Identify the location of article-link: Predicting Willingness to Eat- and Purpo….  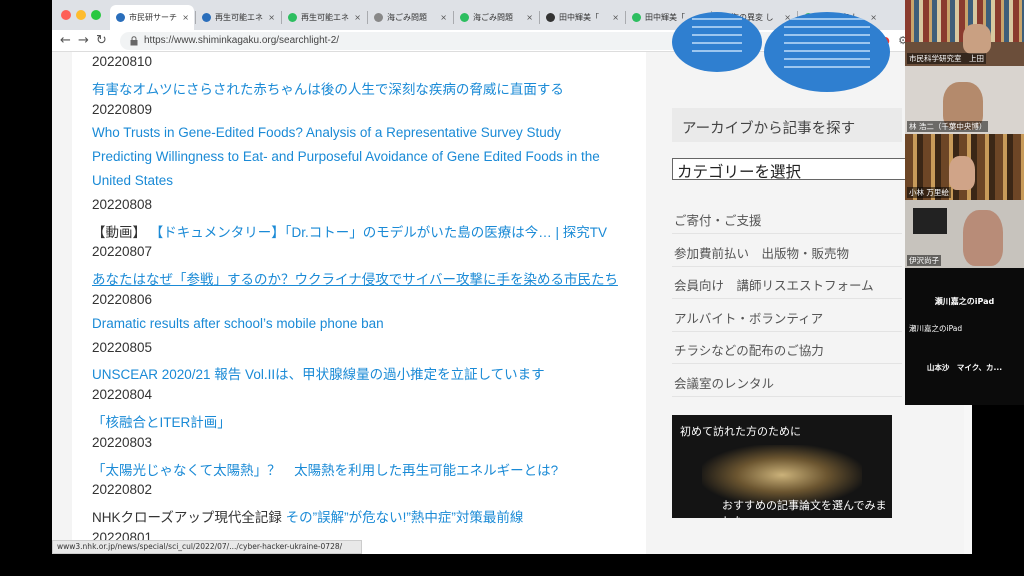
(346, 156).